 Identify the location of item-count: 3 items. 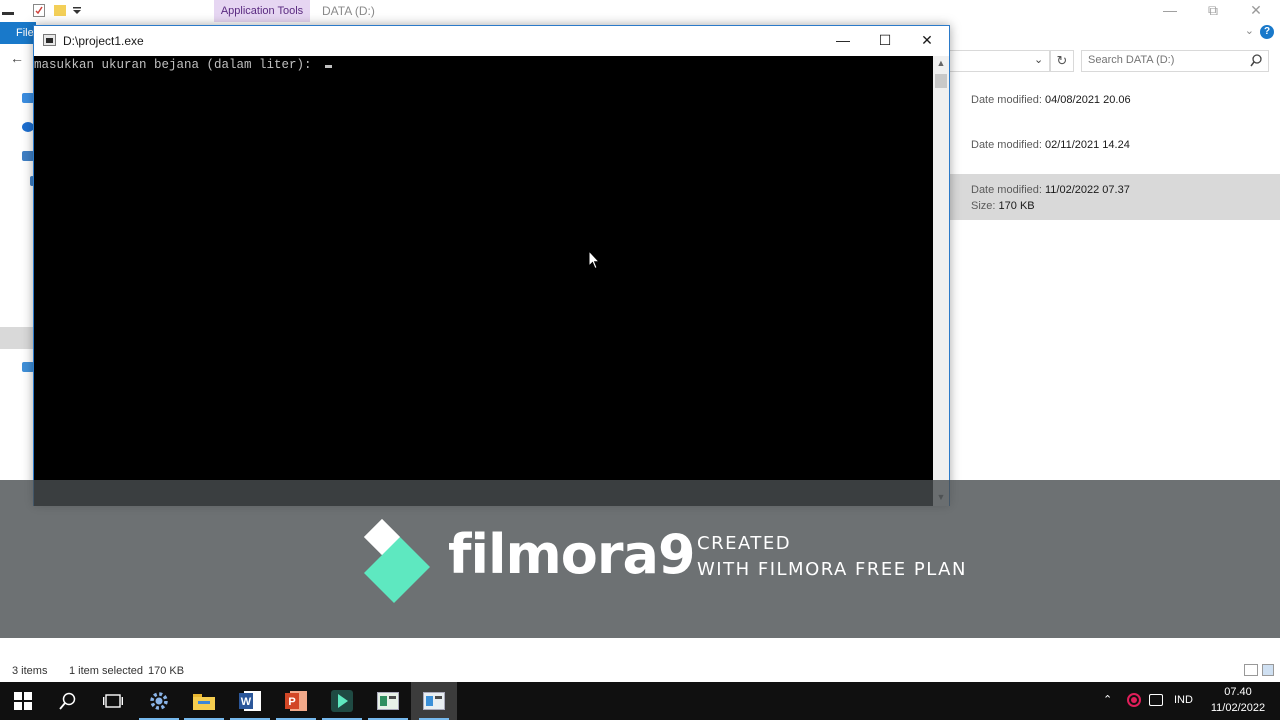
(30, 671).